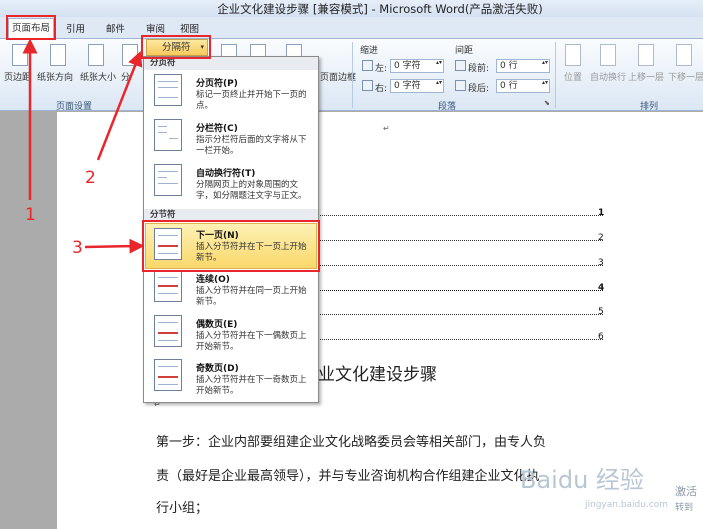 This screenshot has height=529, width=703. Describe the element at coordinates (627, 505) in the screenshot. I see `baidu-watermark-url: jingyan.baidu.com` at that location.